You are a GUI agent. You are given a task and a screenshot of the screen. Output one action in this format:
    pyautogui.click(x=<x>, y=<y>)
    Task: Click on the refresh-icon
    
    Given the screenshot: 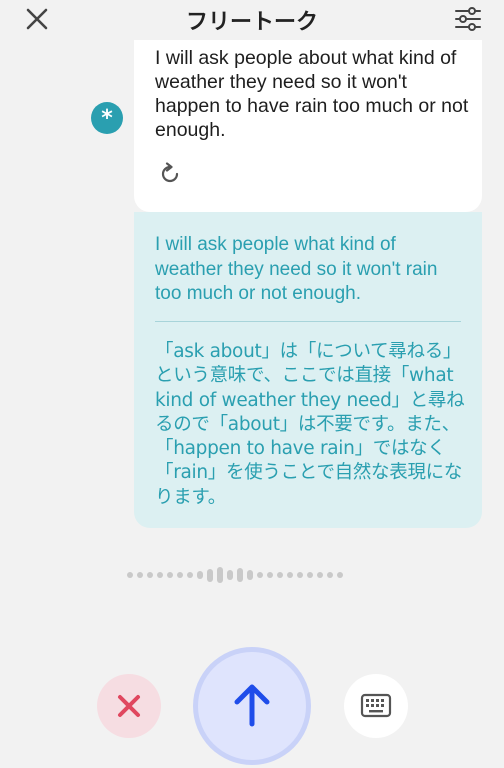 What is the action you would take?
    pyautogui.click(x=170, y=174)
    